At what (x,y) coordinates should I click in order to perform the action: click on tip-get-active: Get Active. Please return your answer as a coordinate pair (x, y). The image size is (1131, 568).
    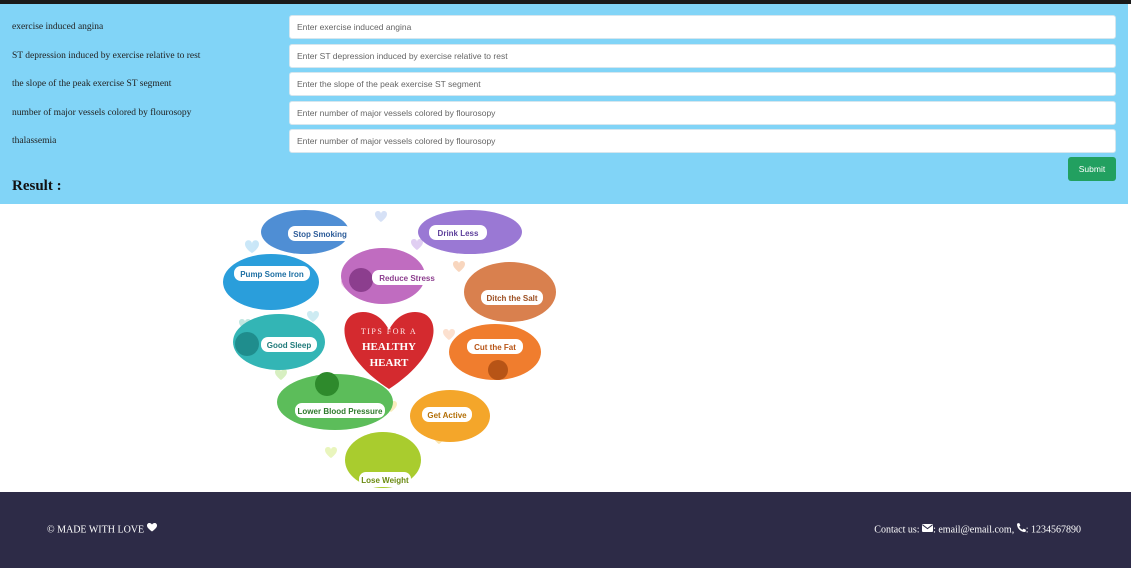
    Looking at the image, I should click on (450, 416).